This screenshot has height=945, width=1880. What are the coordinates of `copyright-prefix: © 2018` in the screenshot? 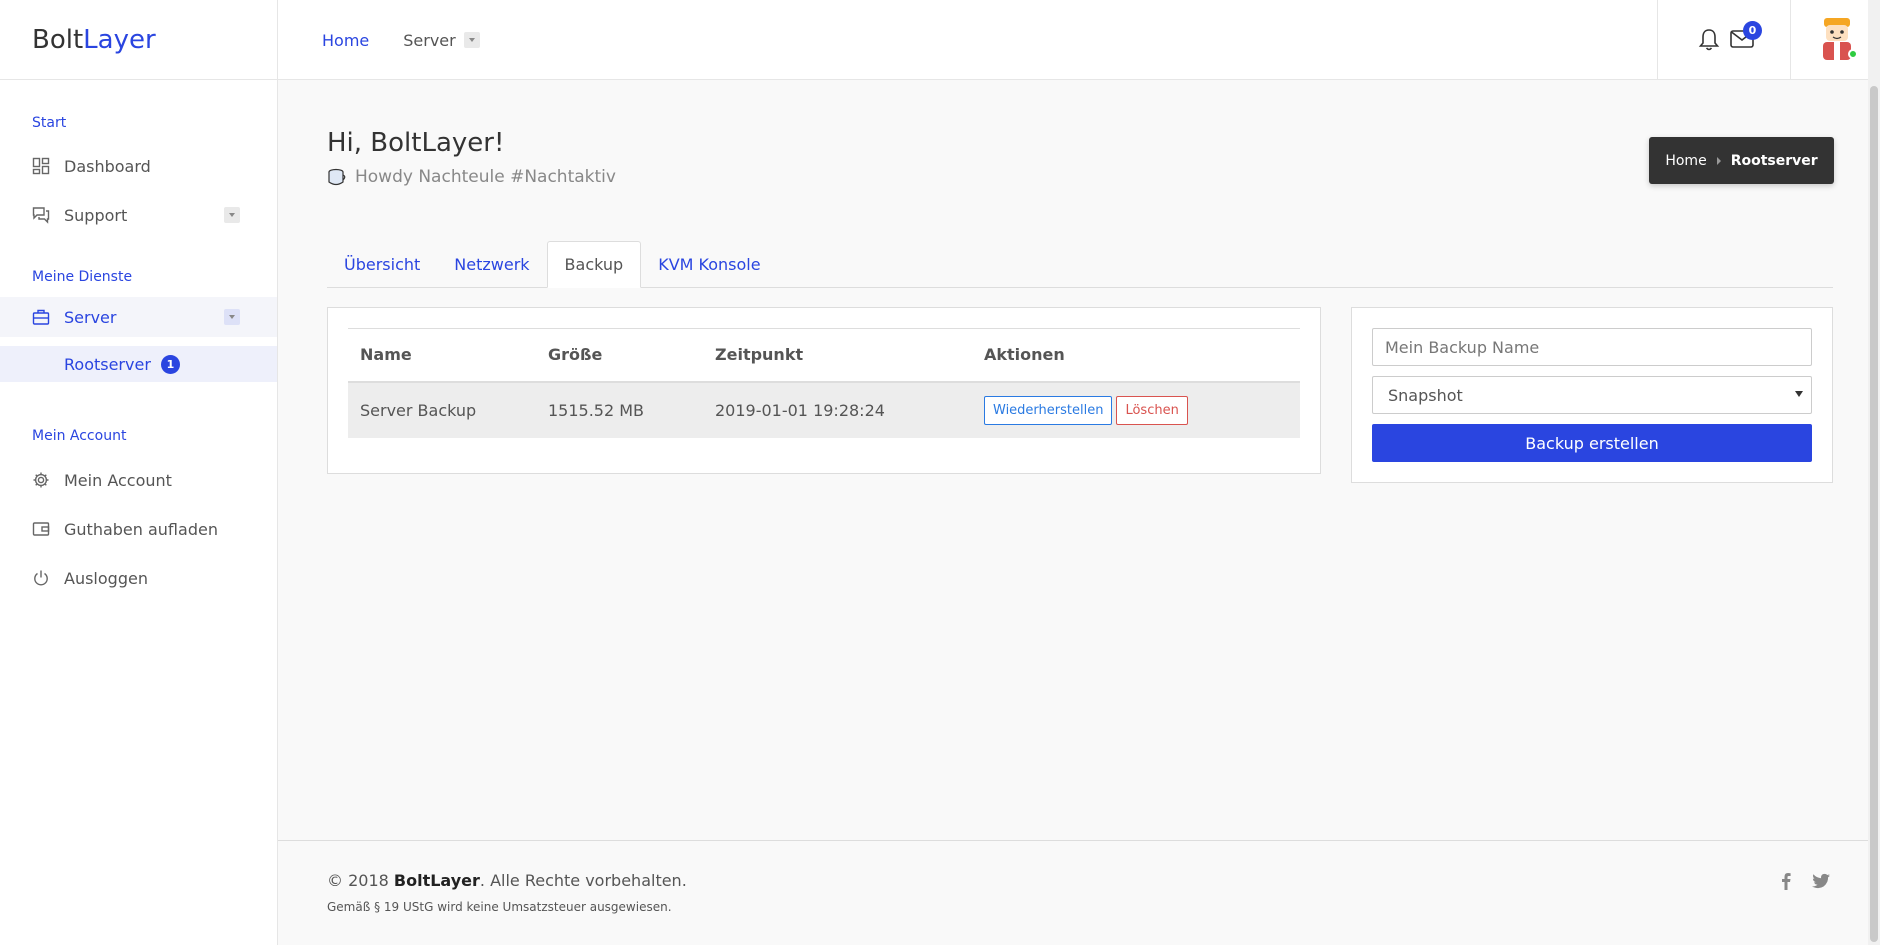 It's located at (360, 880).